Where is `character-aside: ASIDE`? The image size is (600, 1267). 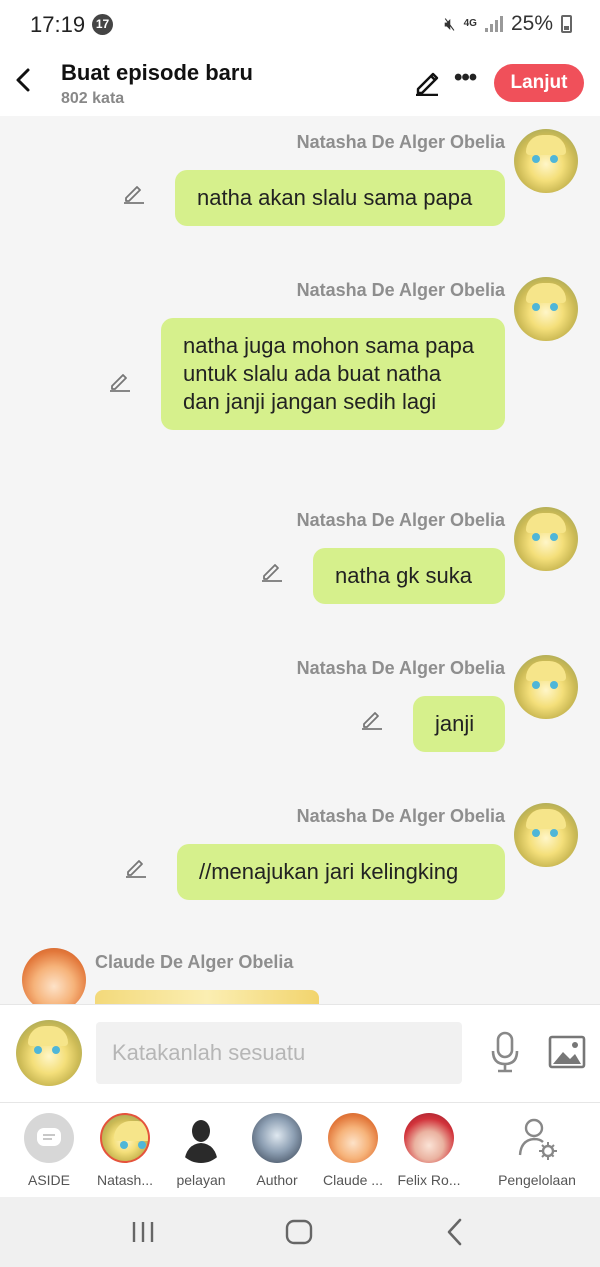
character-aside: ASIDE is located at coordinates (49, 1150).